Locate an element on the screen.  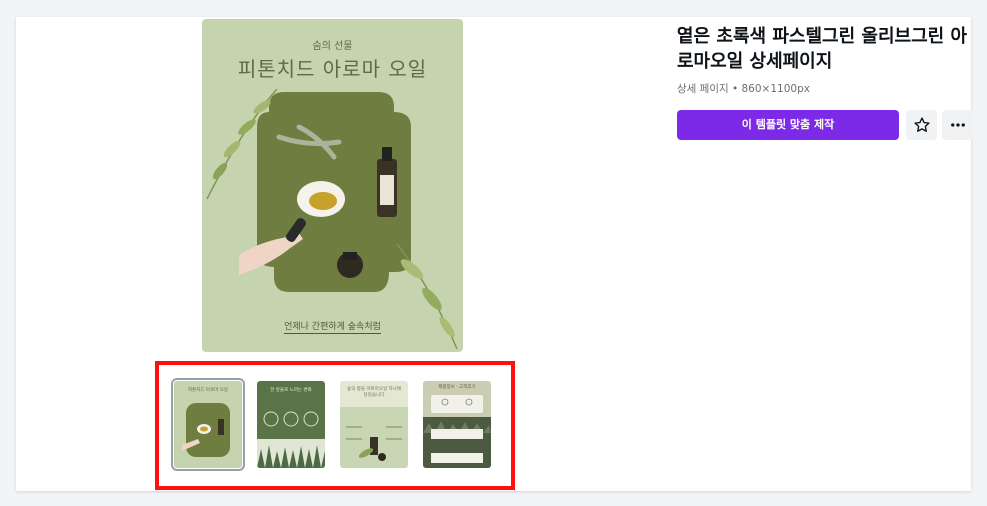
customize-template-button: 이 템플릿 맞춤 제작 is located at coordinates (788, 125).